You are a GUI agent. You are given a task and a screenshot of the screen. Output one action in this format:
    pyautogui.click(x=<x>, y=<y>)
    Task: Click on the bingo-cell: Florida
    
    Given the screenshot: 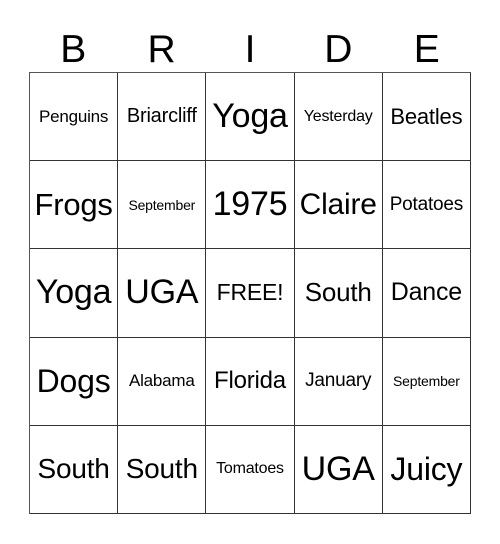 What is the action you would take?
    pyautogui.click(x=250, y=381)
    